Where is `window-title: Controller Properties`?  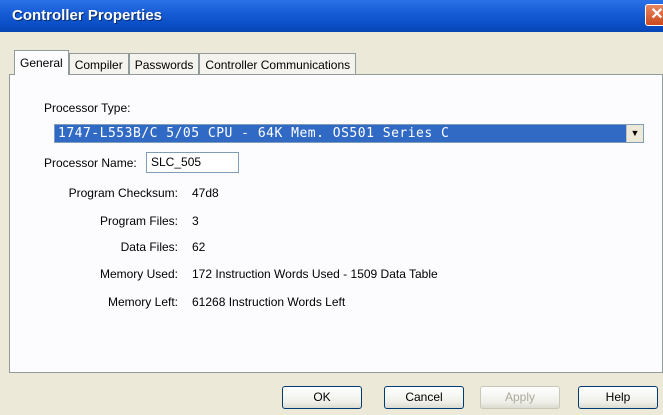 window-title: Controller Properties is located at coordinates (87, 15).